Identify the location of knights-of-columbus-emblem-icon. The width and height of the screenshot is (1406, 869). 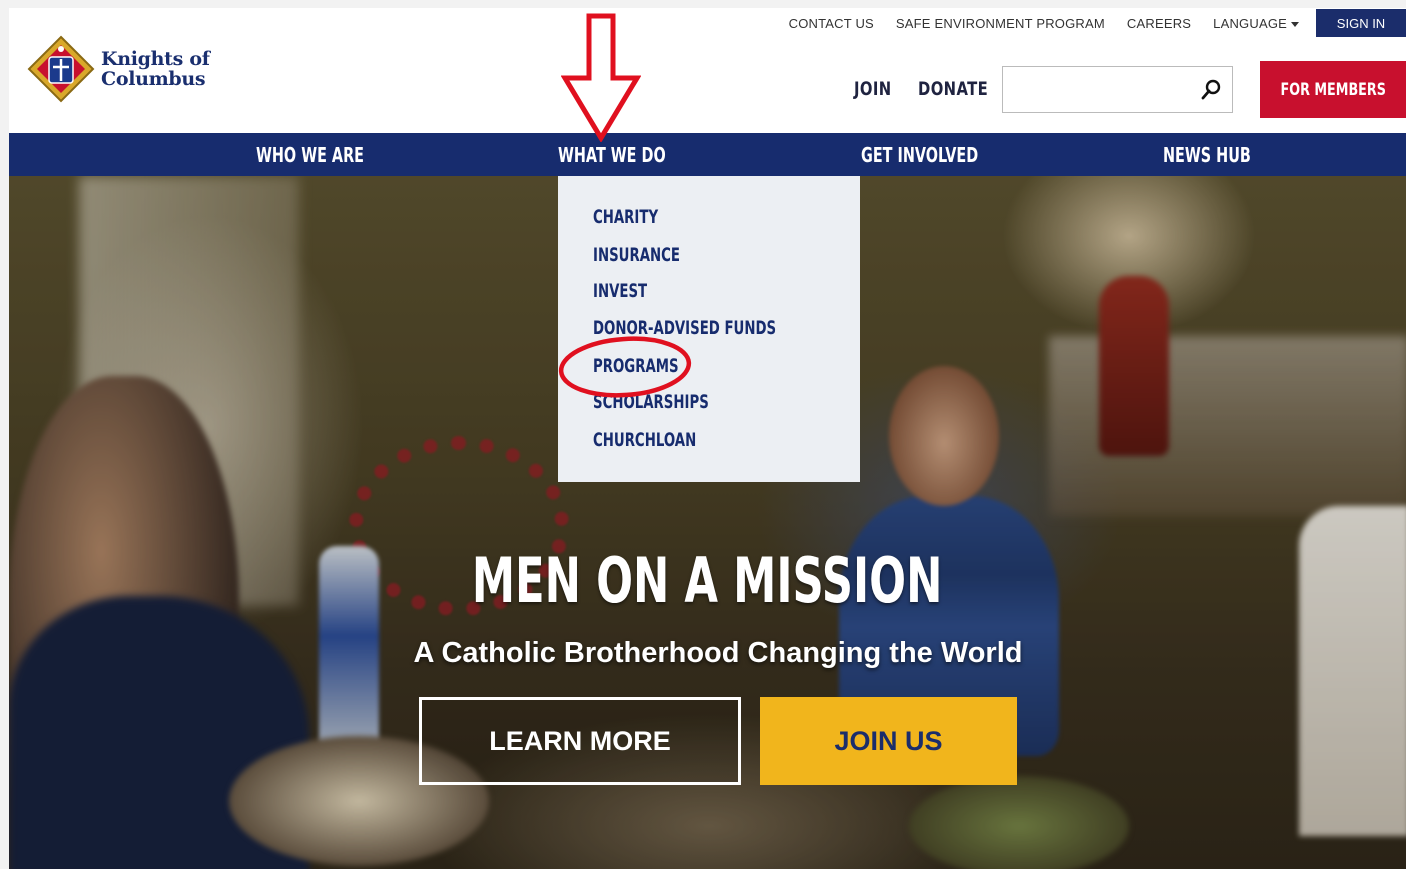
(61, 69).